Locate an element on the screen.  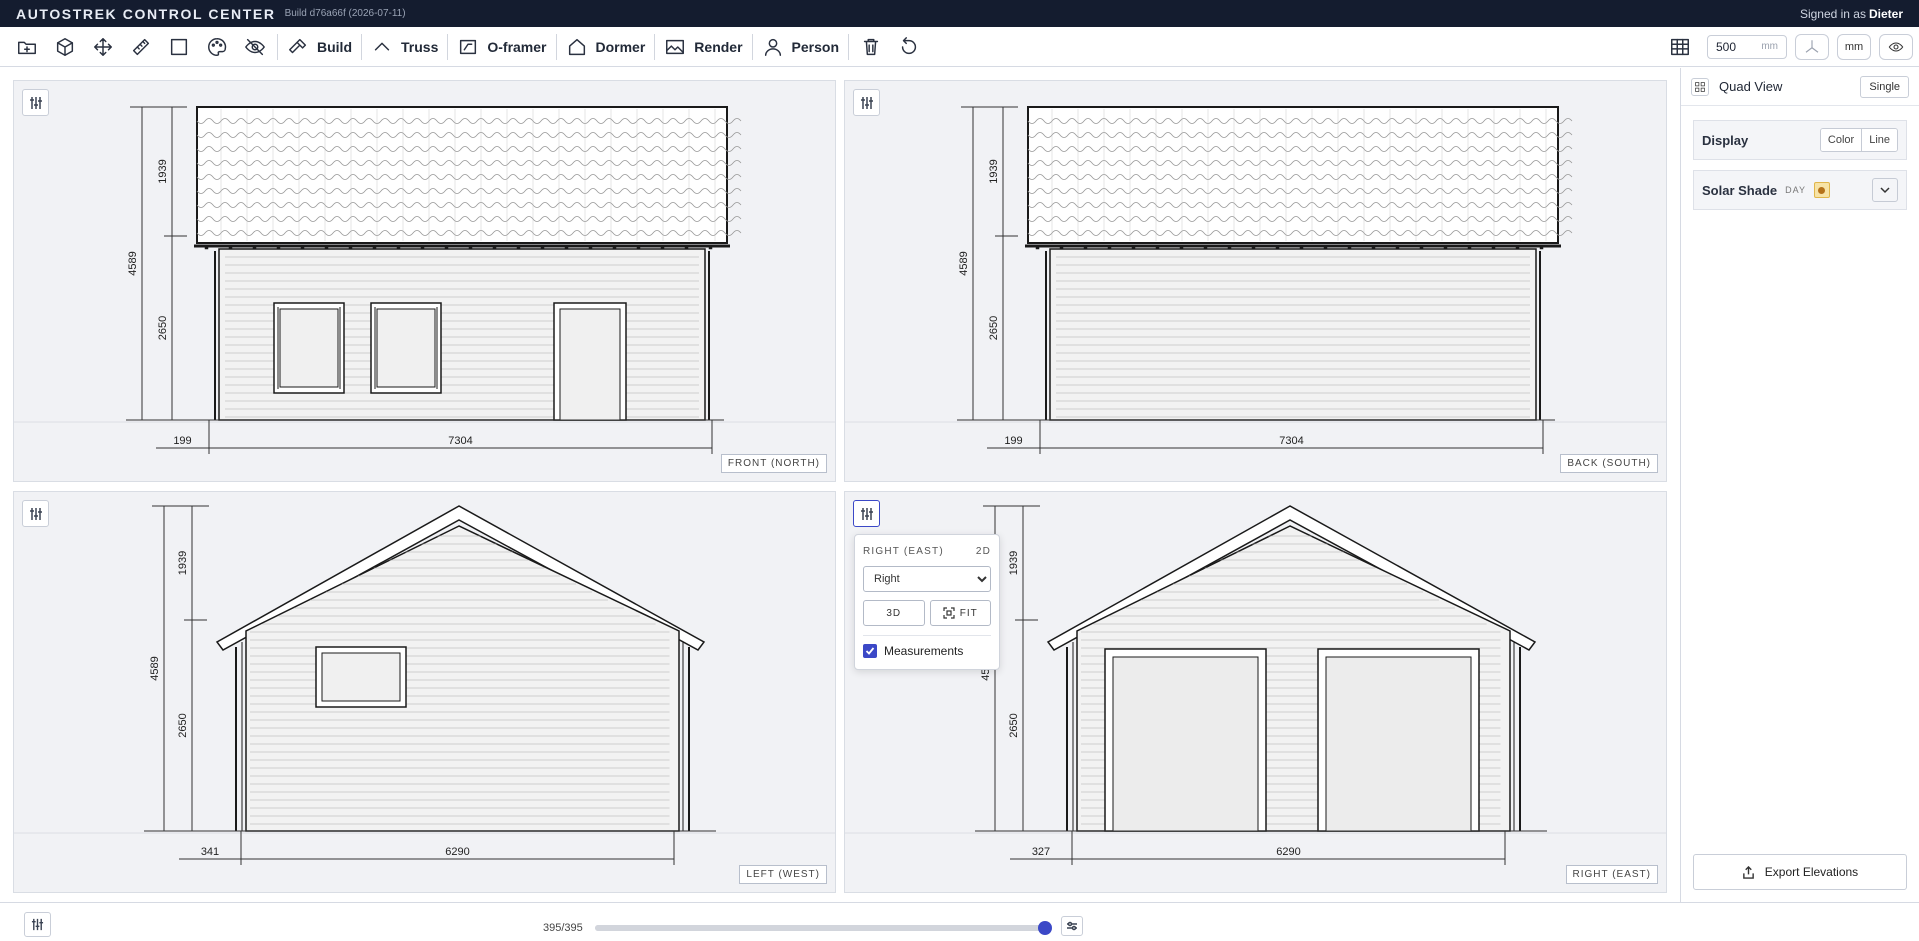
measurements-checkbox is located at coordinates (870, 651).